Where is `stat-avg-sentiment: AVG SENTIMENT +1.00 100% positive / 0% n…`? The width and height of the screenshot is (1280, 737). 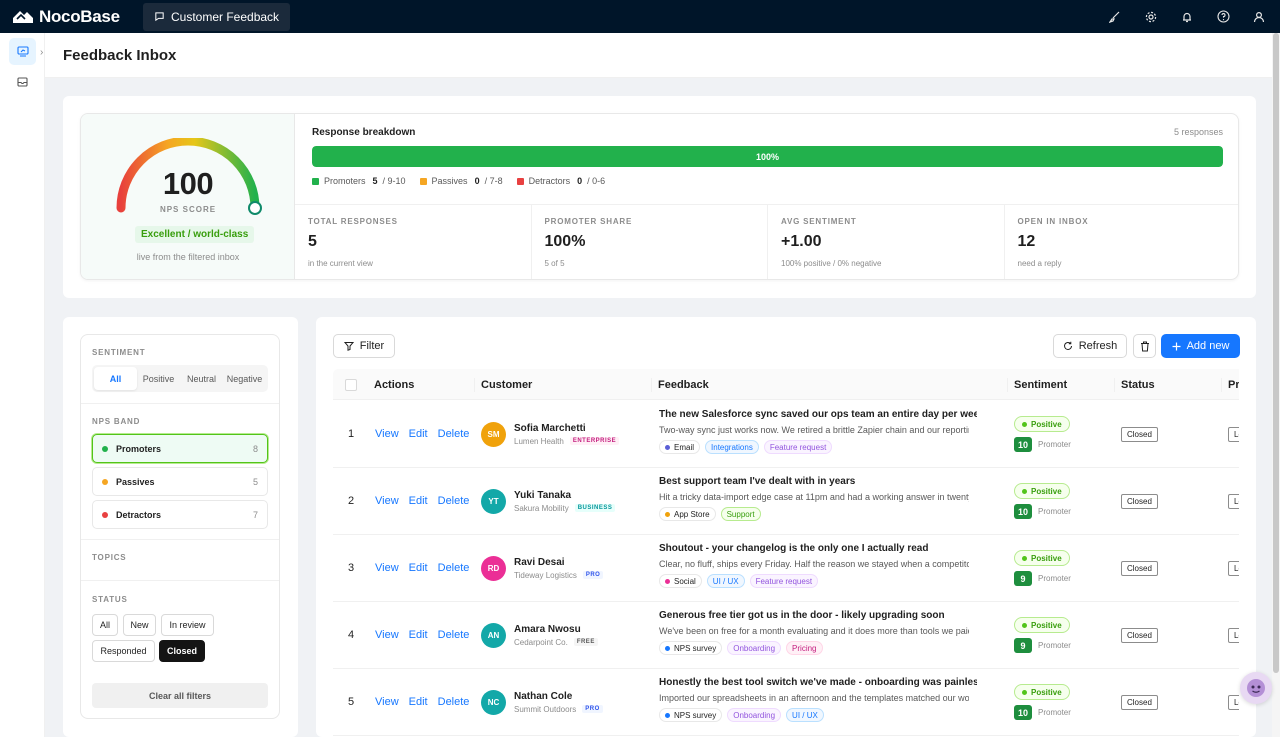 stat-avg-sentiment: AVG SENTIMENT +1.00 100% positive / 0% n… is located at coordinates (886, 242).